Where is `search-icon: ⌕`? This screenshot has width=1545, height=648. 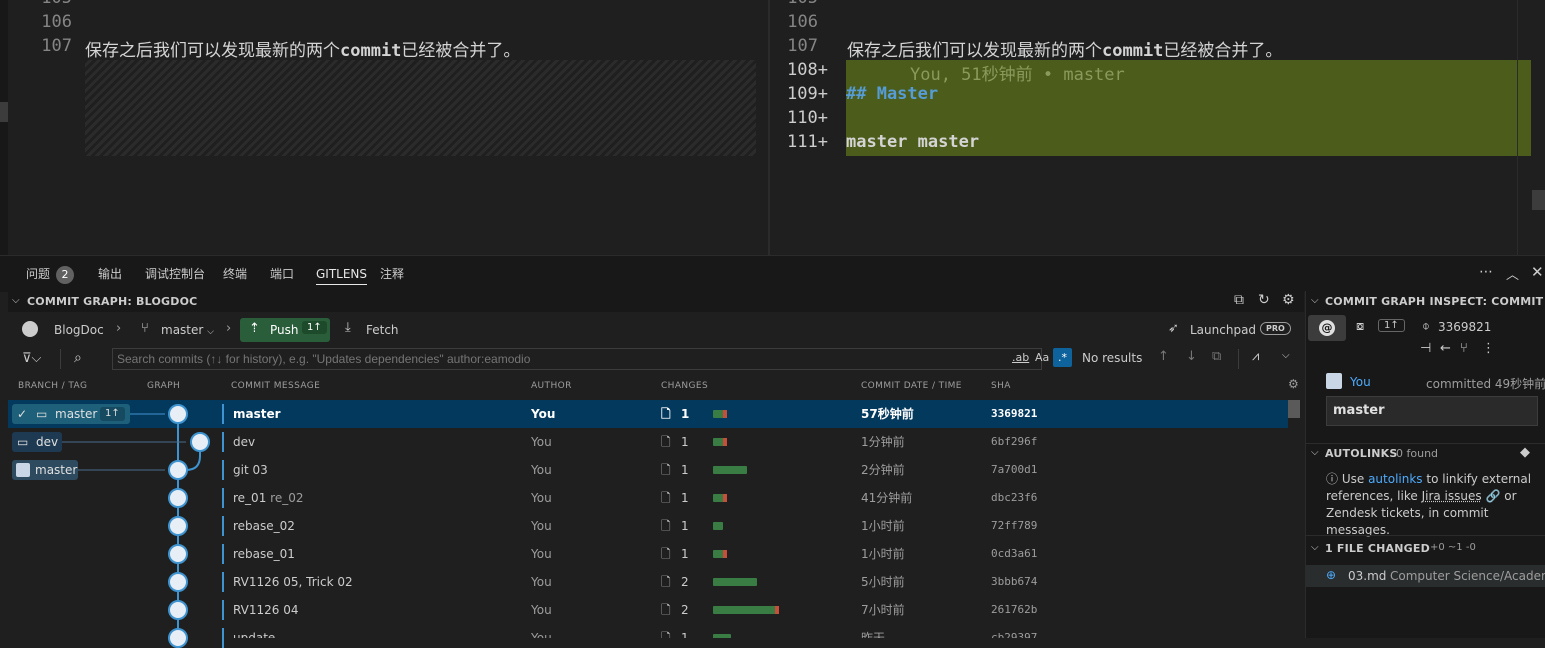 search-icon: ⌕ is located at coordinates (78, 358).